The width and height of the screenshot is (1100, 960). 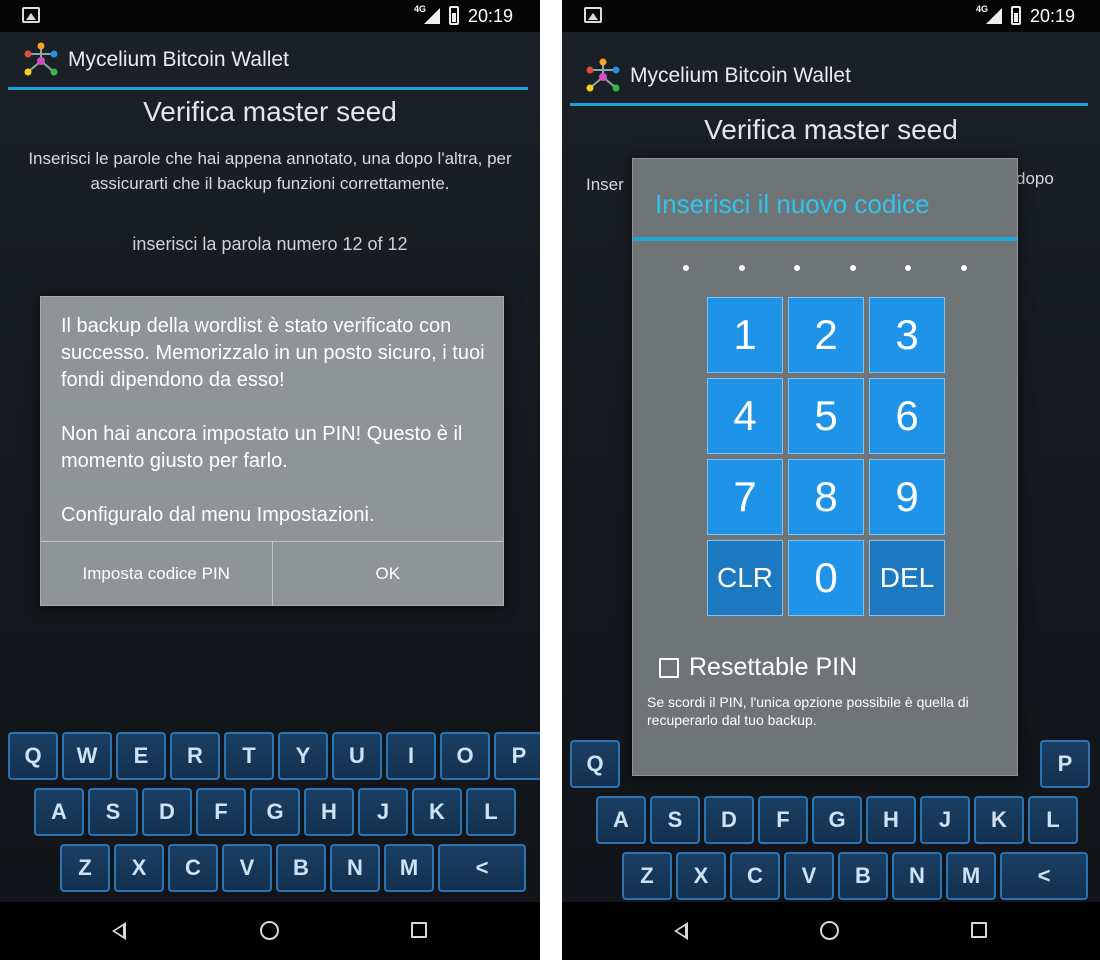 I want to click on pin-dialog-divider, so click(x=825, y=239).